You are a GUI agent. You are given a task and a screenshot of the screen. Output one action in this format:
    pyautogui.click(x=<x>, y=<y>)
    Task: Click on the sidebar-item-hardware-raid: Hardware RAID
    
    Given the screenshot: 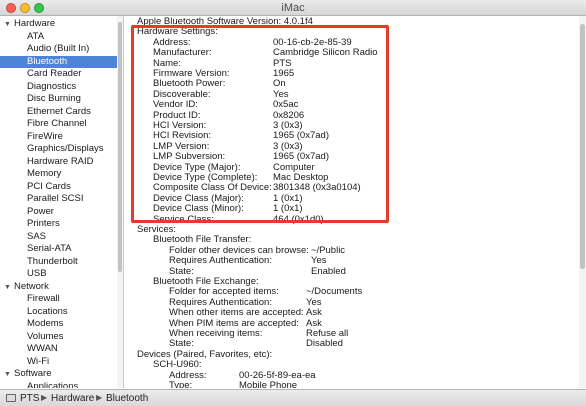 What is the action you would take?
    pyautogui.click(x=61, y=162)
    